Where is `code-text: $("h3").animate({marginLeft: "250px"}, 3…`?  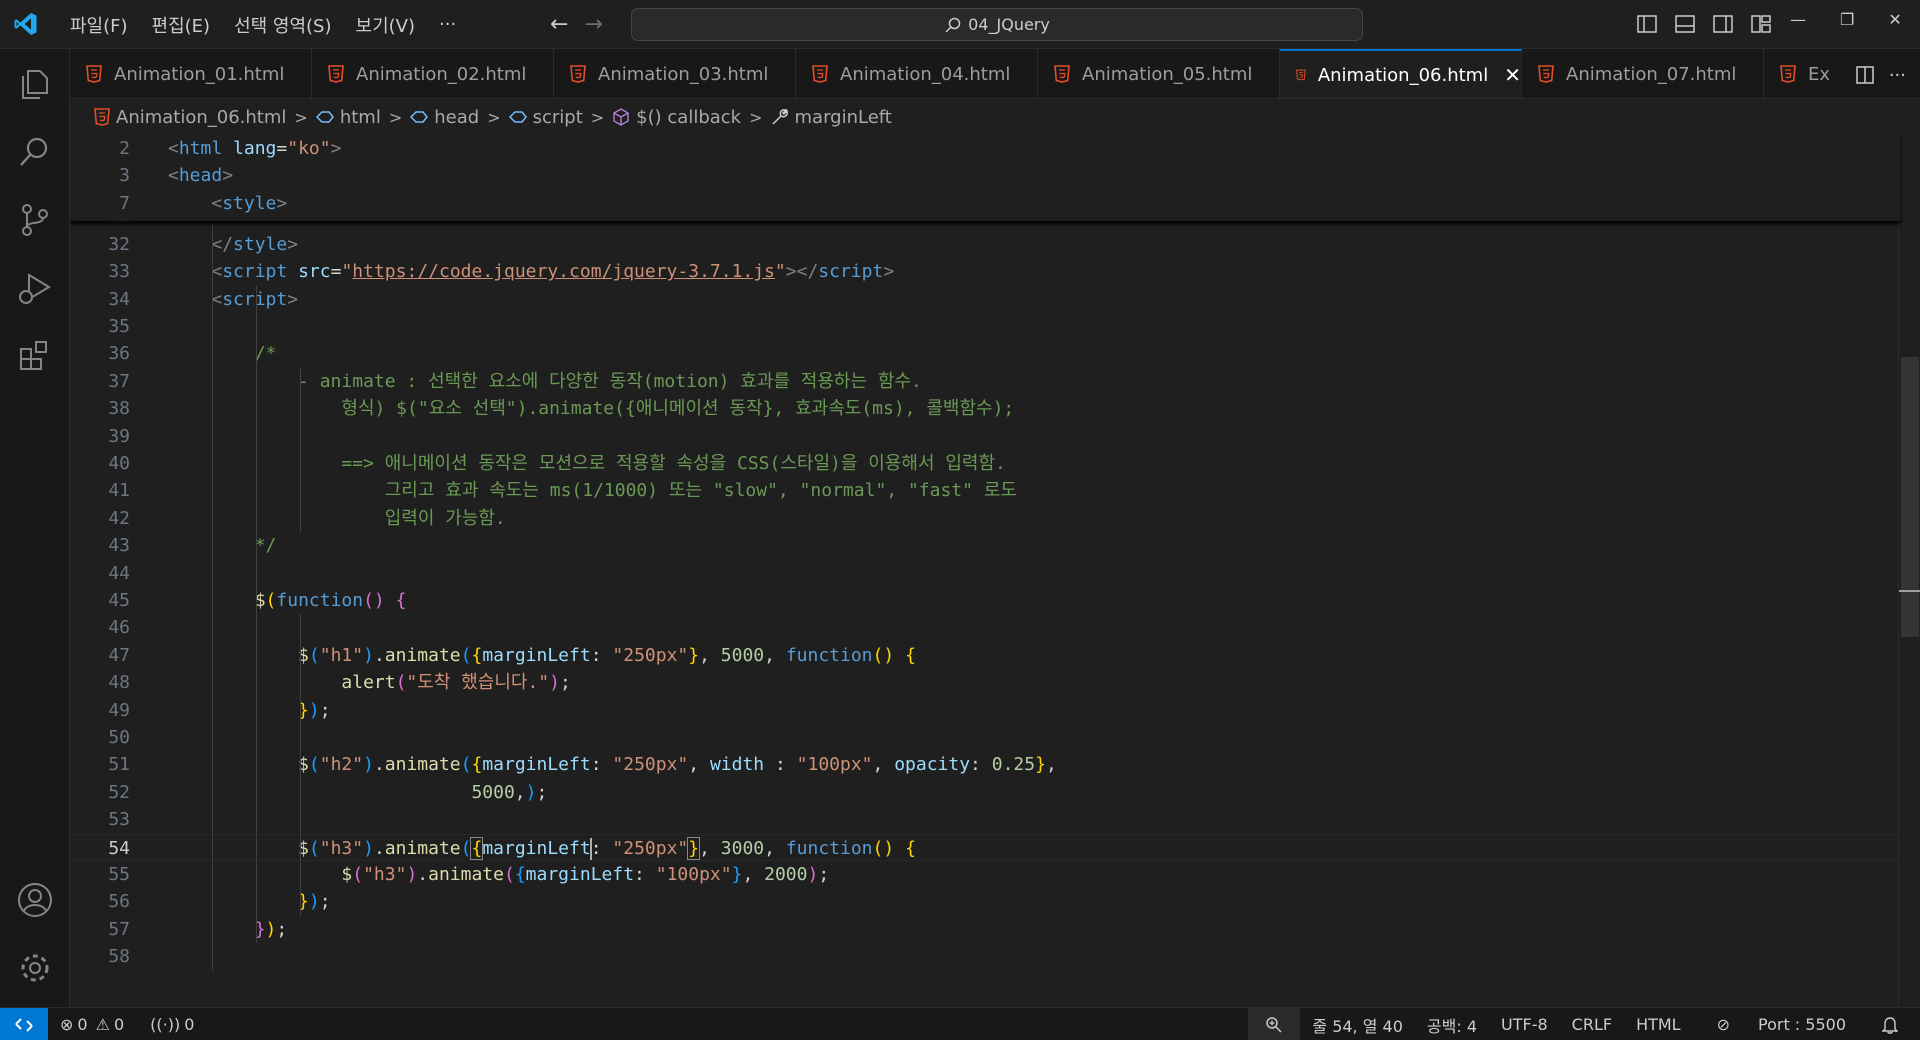
code-text: $("h3").animate({marginLeft: "250px"}, 3… is located at coordinates (607, 848).